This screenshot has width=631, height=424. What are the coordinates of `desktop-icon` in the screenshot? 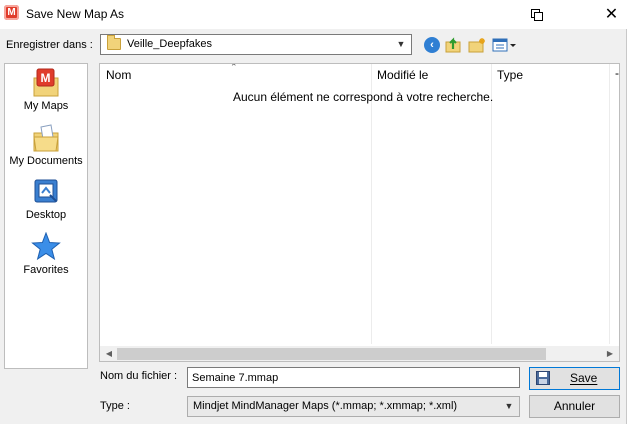 It's located at (46, 191).